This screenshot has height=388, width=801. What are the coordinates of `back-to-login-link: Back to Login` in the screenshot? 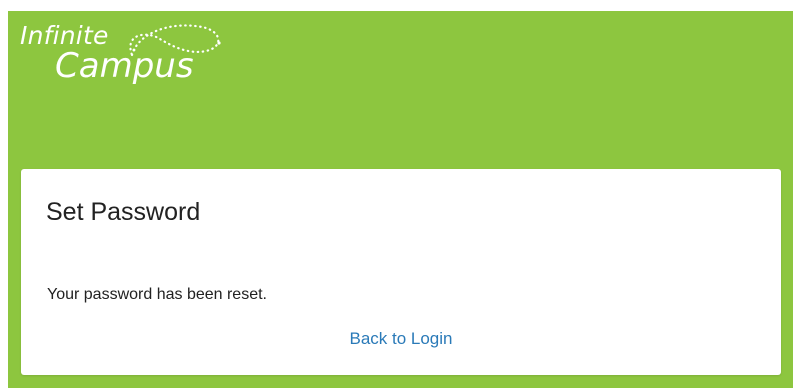 It's located at (401, 339).